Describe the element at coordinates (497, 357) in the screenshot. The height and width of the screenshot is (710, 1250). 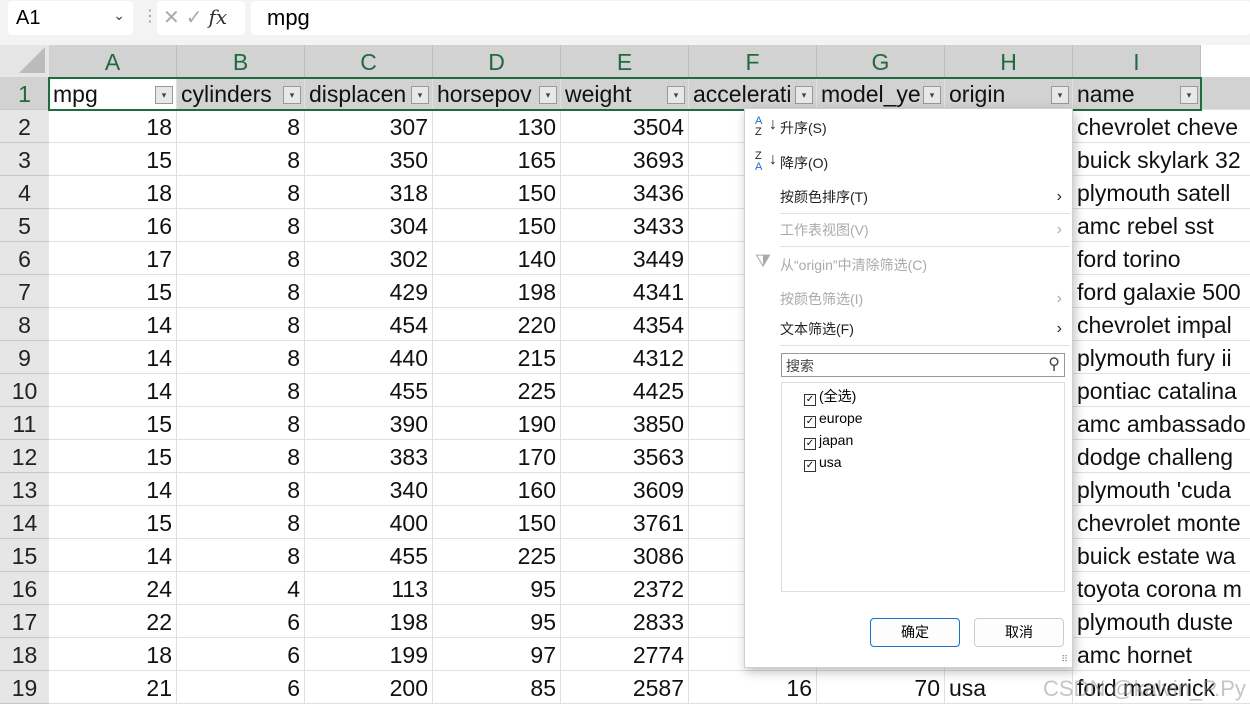
I see `cell: 215` at that location.